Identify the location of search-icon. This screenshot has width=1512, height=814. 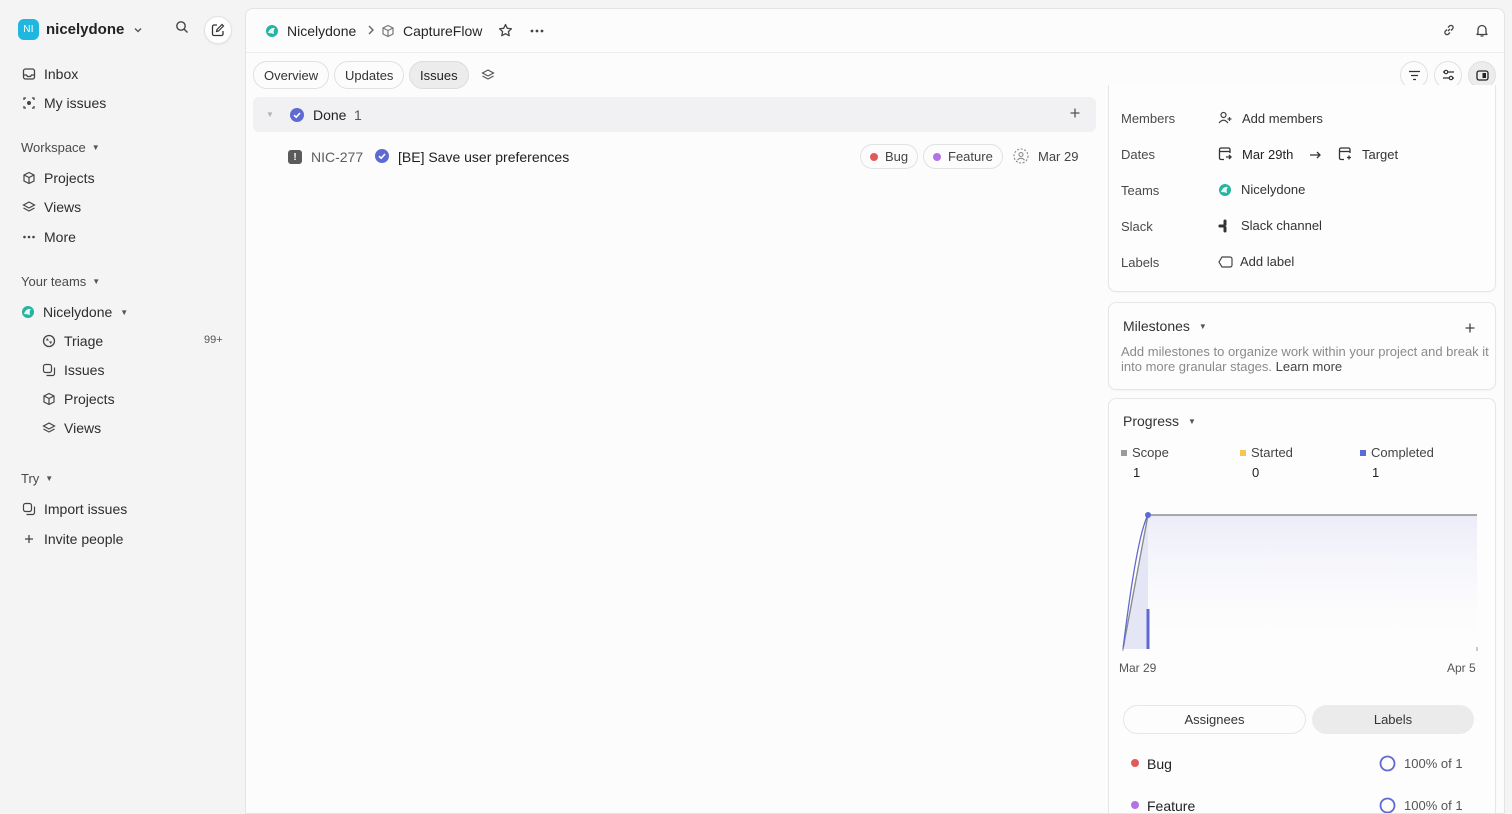
(182, 27).